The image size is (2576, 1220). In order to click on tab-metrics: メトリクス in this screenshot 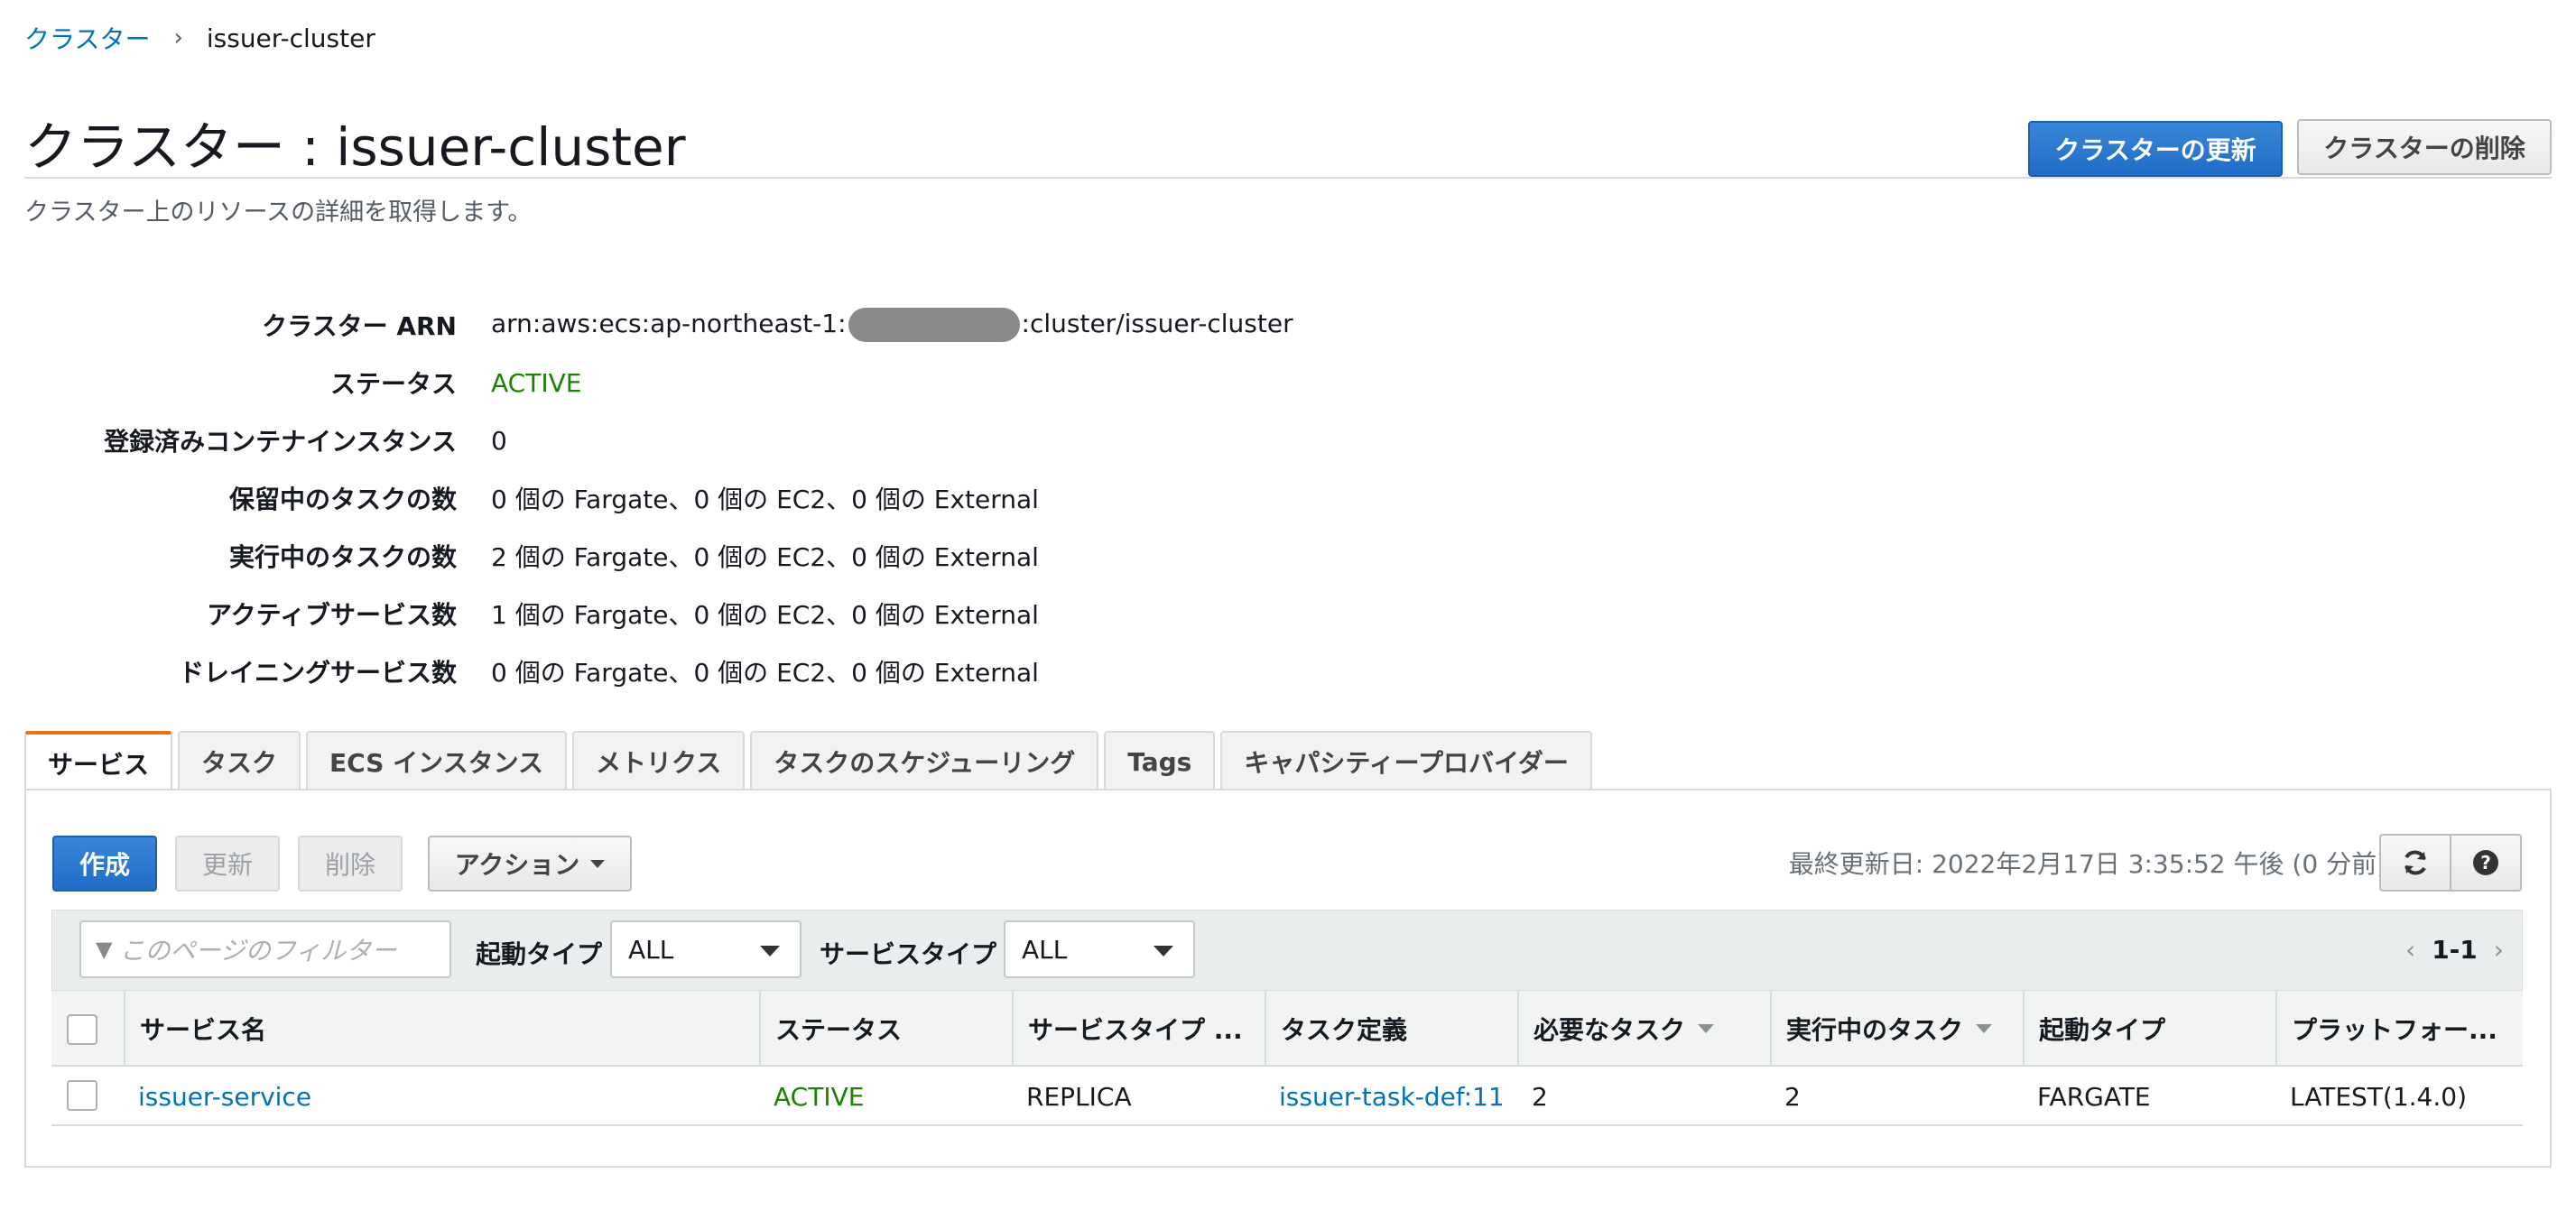, I will do `click(659, 760)`.